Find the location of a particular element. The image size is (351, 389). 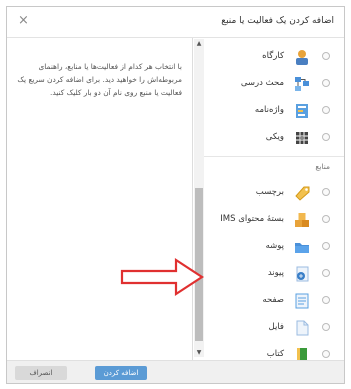

option-label-resource: برچسب is located at coordinates (272, 193).